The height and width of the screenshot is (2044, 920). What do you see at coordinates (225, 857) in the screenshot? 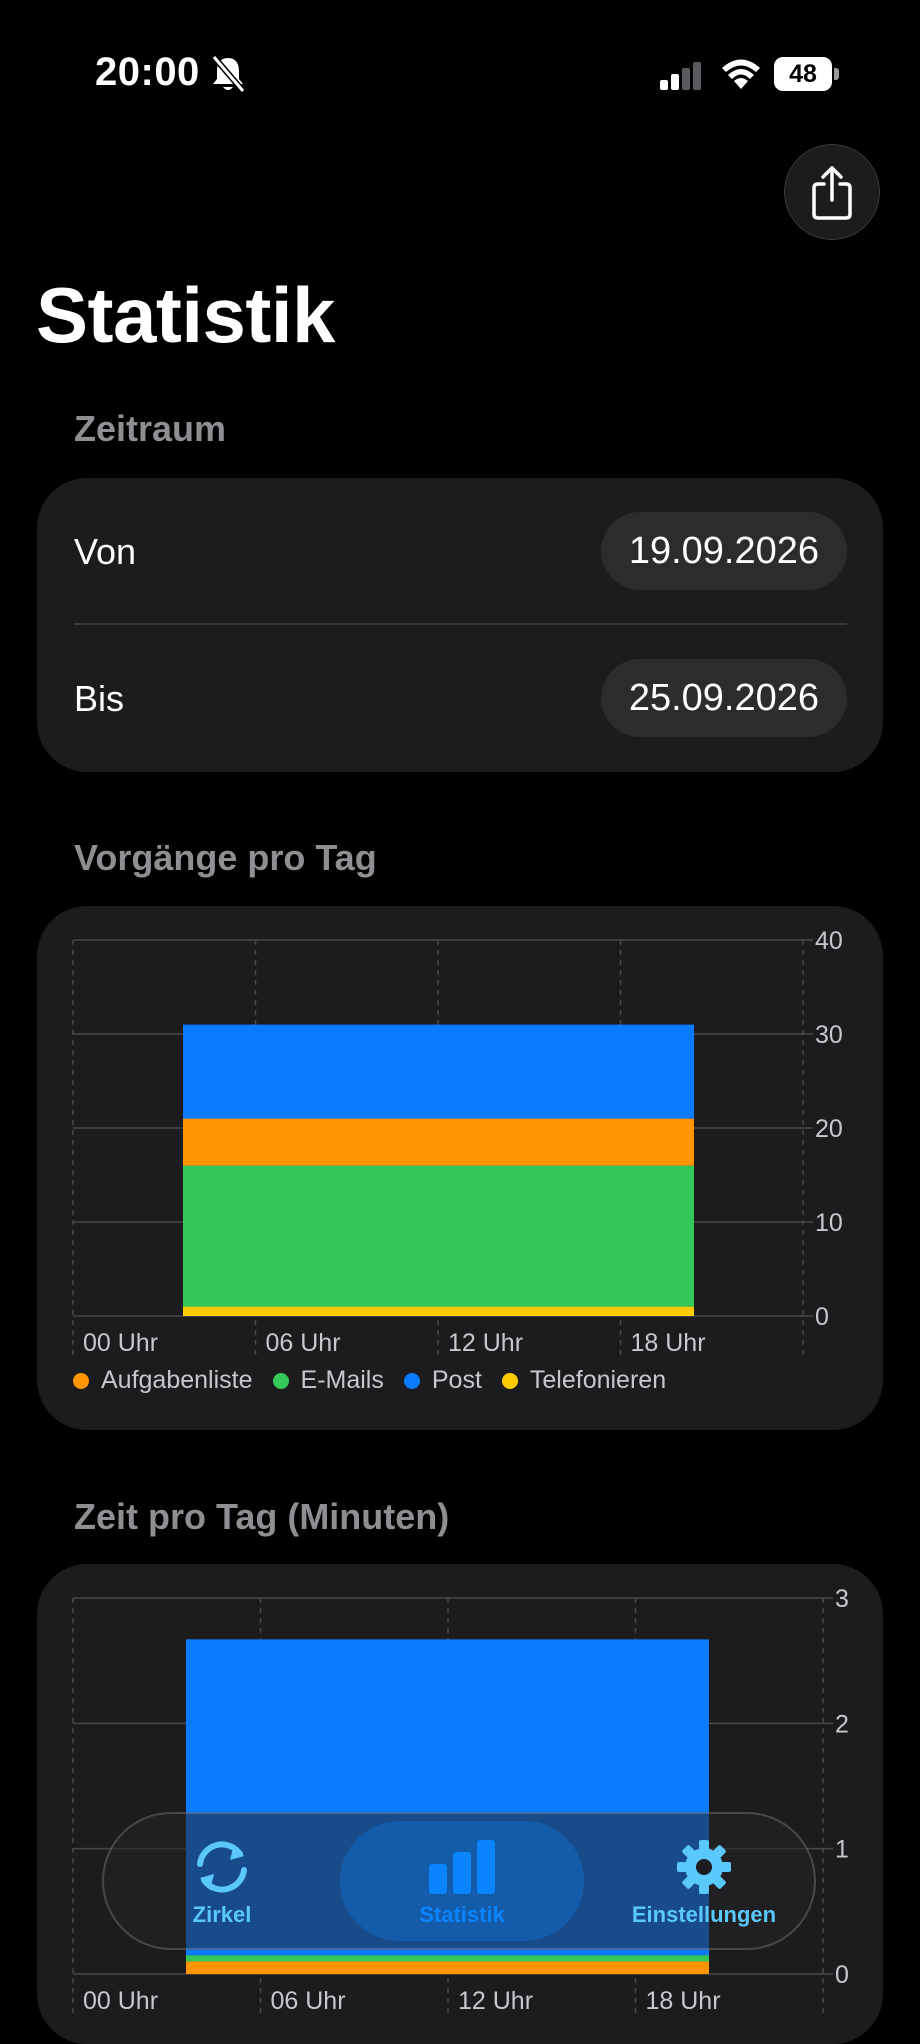
I see `section-header-vorgaenge: Vorgänge pro Tag` at bounding box center [225, 857].